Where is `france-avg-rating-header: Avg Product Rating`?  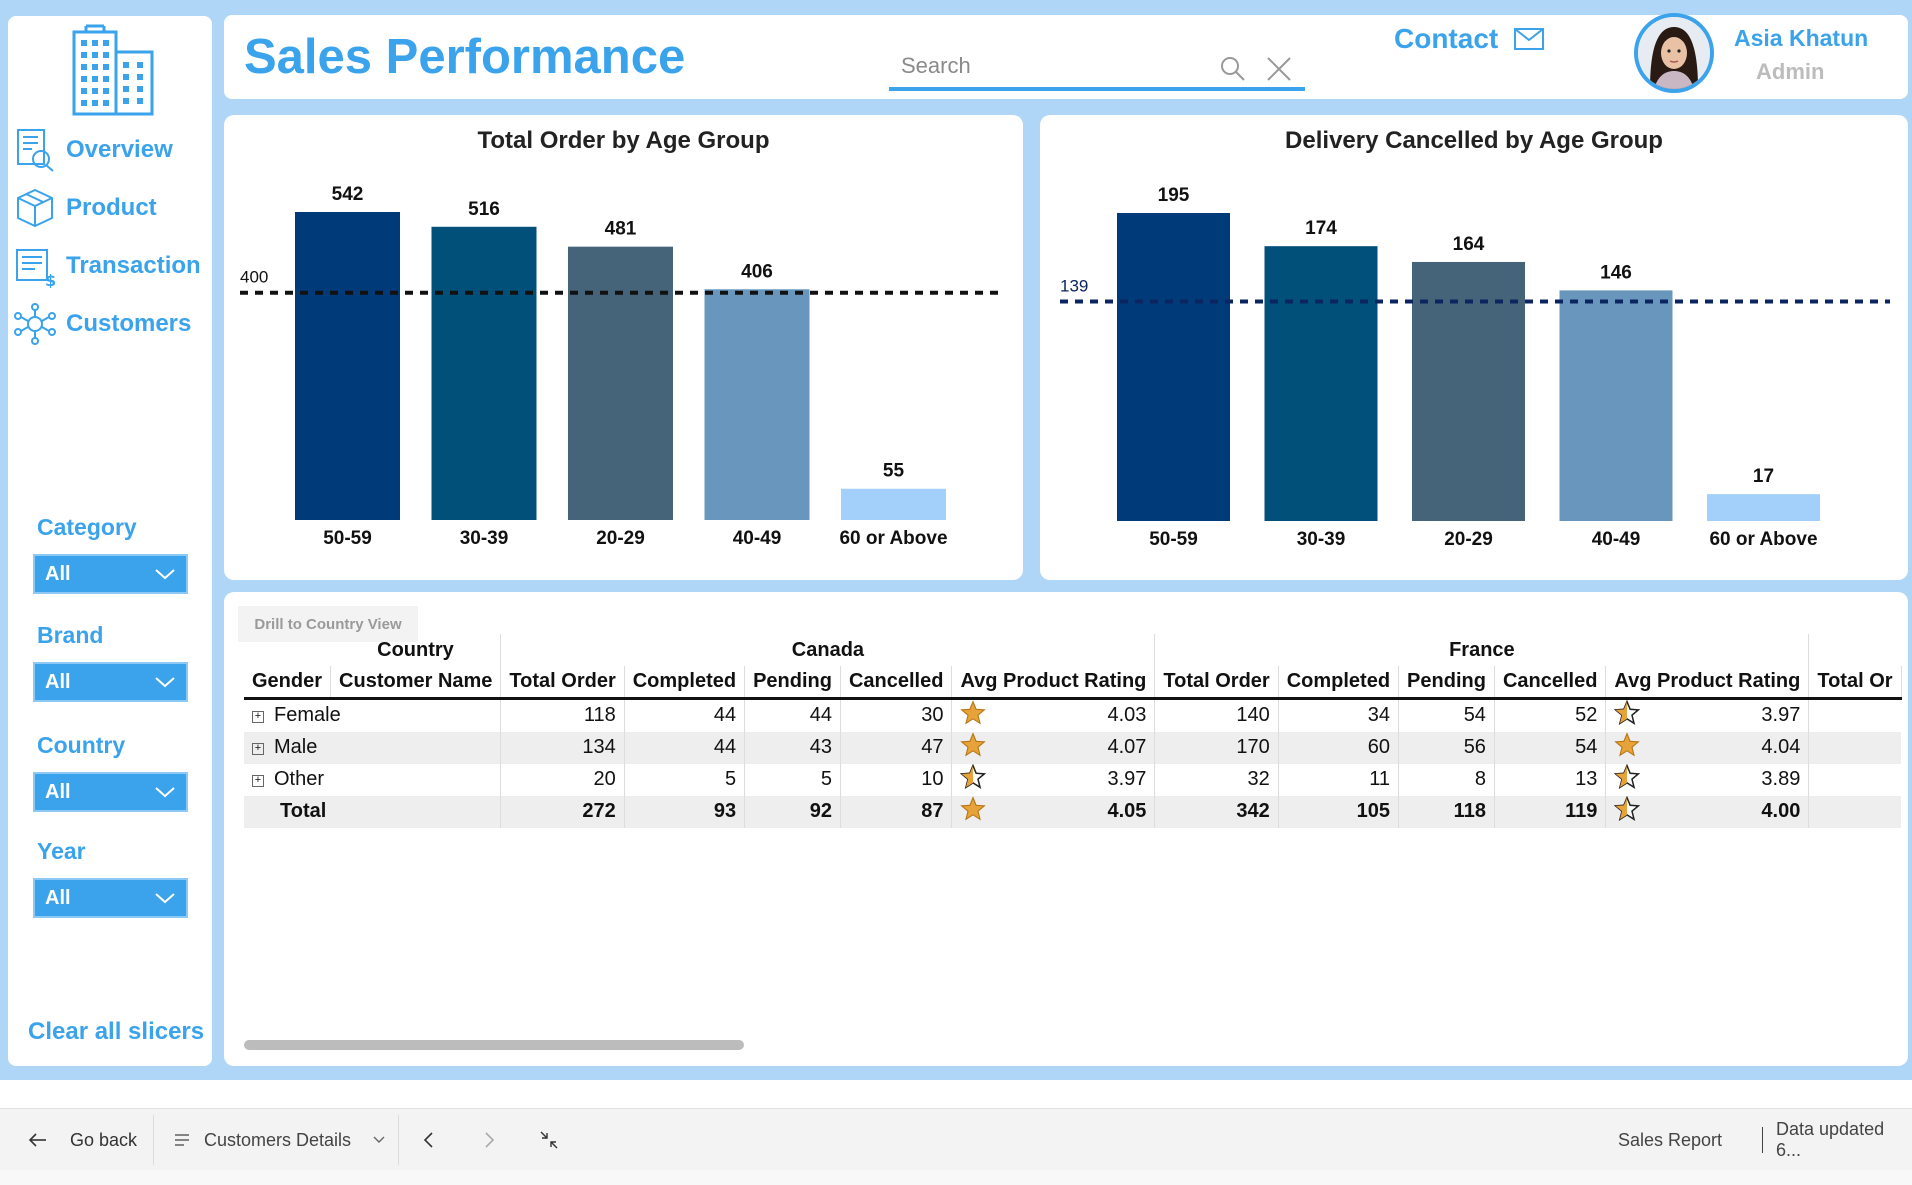 france-avg-rating-header: Avg Product Rating is located at coordinates (1707, 683).